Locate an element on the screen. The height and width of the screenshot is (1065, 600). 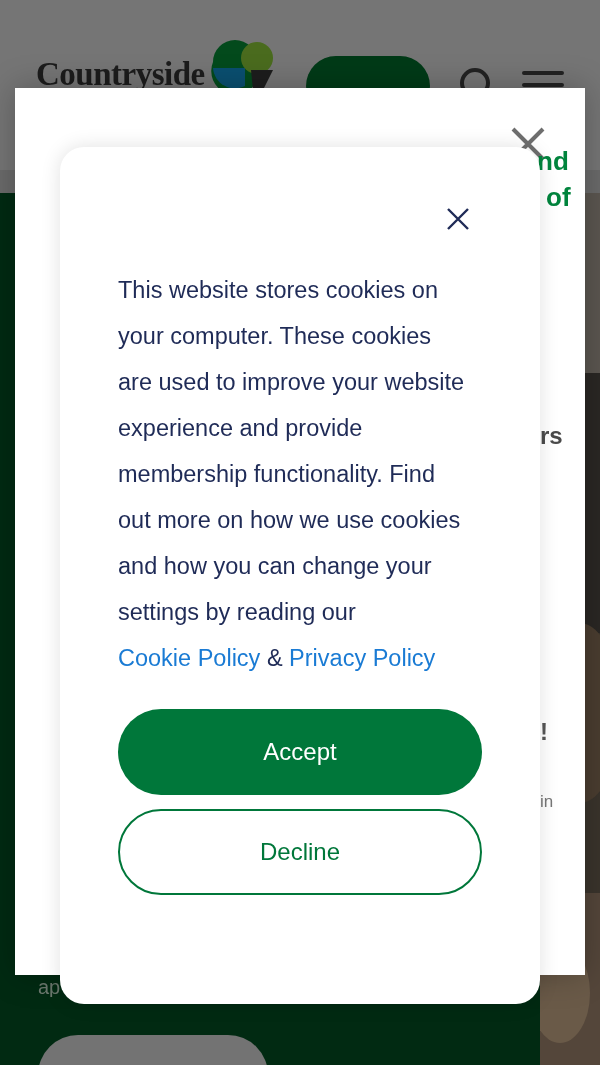
text-fragment: in is located at coordinates (547, 802).